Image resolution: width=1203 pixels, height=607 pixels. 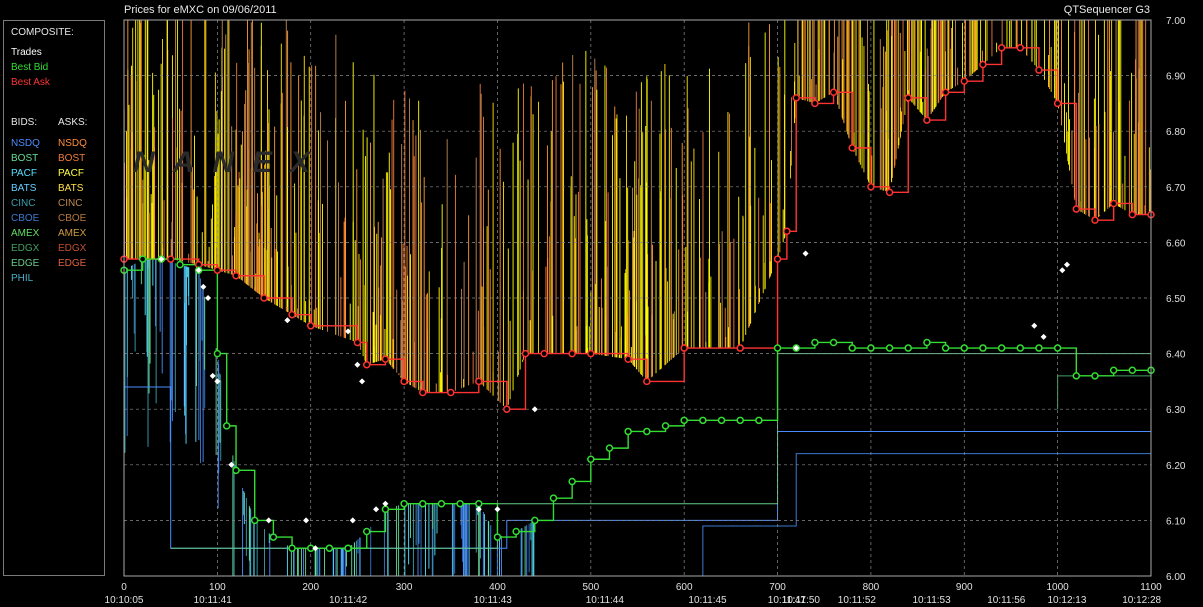 What do you see at coordinates (24, 188) in the screenshot?
I see `legend-bid-item: BATS` at bounding box center [24, 188].